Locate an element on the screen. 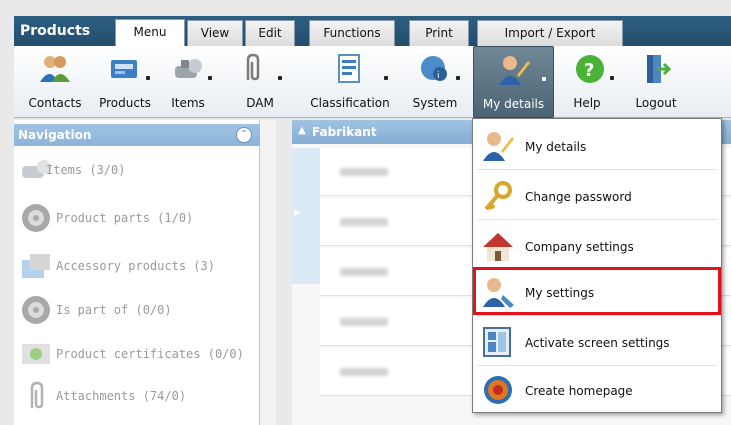 This screenshot has width=731, height=425. nav-item-is-part-of: Is part of (0/0) is located at coordinates (138, 310).